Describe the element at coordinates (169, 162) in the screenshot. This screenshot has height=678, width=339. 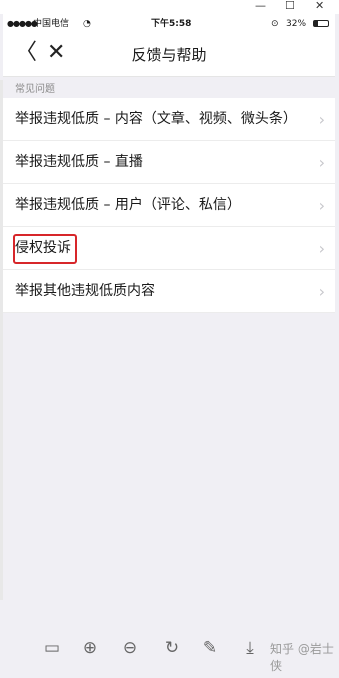
I see `list-item-report-live: 举报违规低质 – 直播 ›` at that location.